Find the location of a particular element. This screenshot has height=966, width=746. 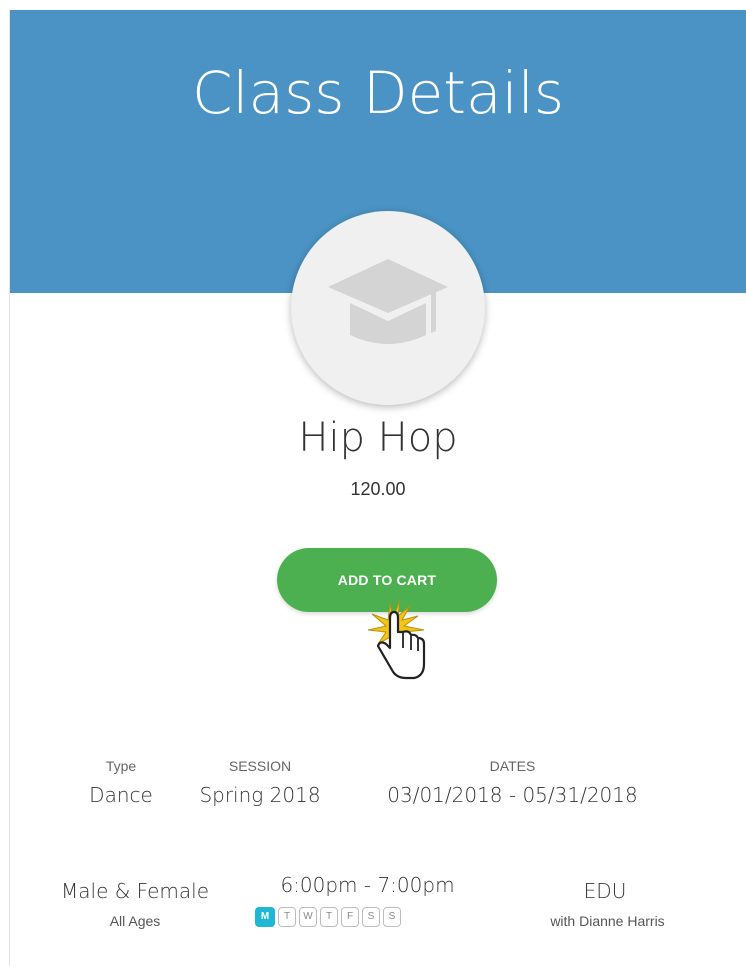

type-label: Type is located at coordinates (121, 766).